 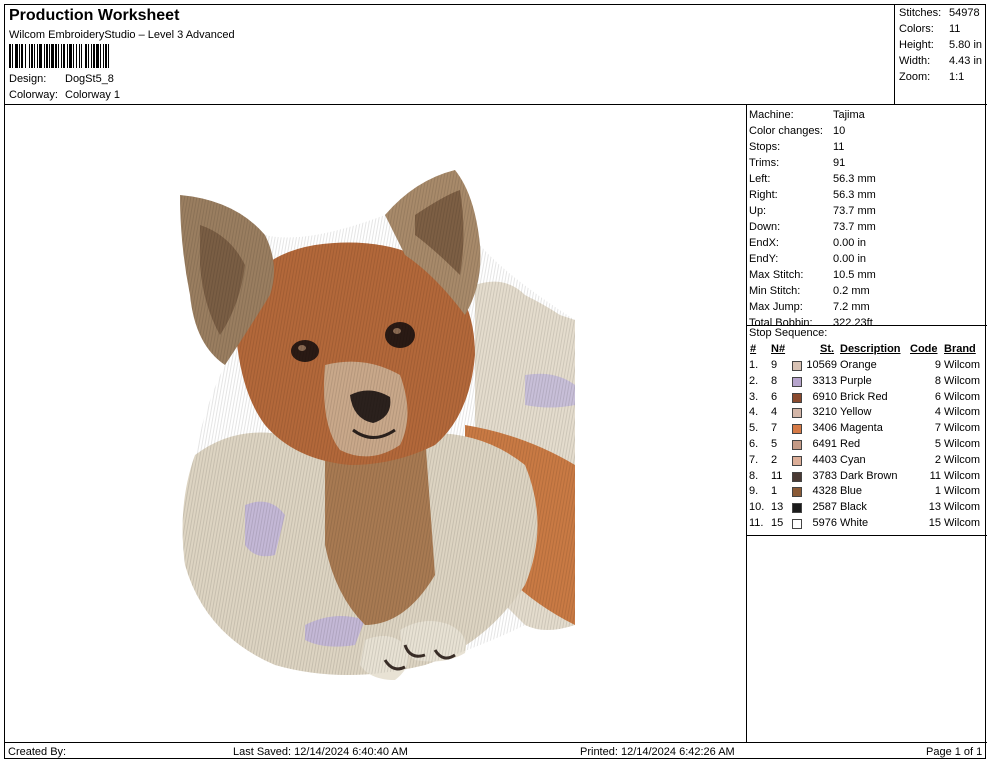 I want to click on row-code: 7, so click(x=937, y=428).